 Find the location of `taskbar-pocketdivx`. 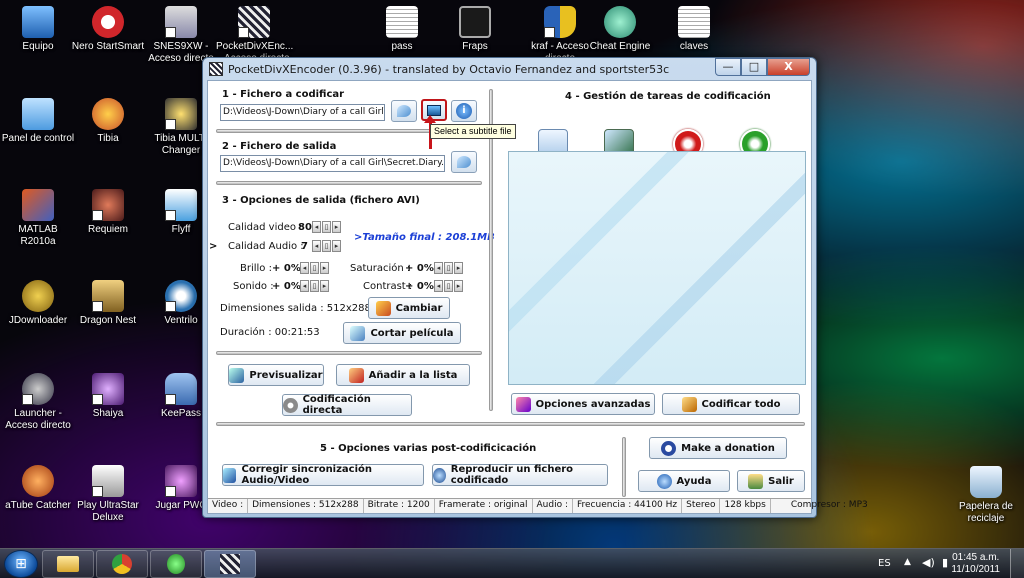

taskbar-pocketdivx is located at coordinates (230, 564).